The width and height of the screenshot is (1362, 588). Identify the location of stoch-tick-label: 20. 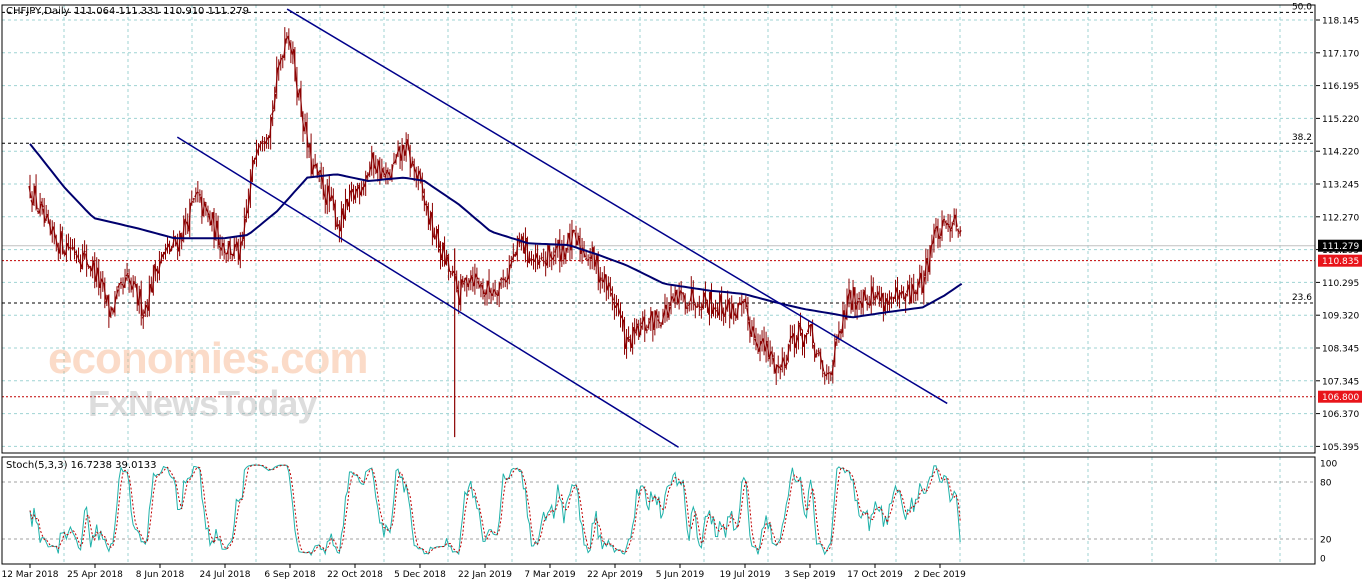
(1326, 541).